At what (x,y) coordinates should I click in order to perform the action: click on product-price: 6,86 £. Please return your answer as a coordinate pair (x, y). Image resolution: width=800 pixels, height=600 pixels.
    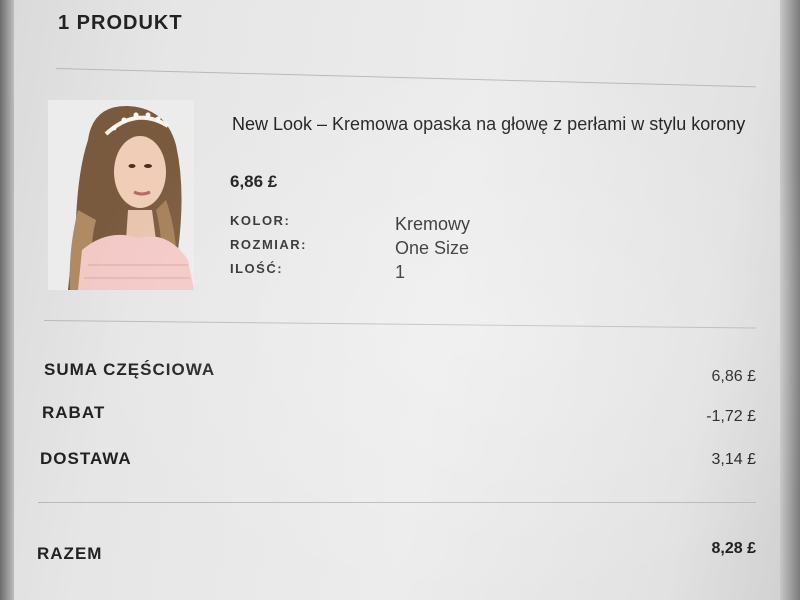
    Looking at the image, I should click on (254, 181).